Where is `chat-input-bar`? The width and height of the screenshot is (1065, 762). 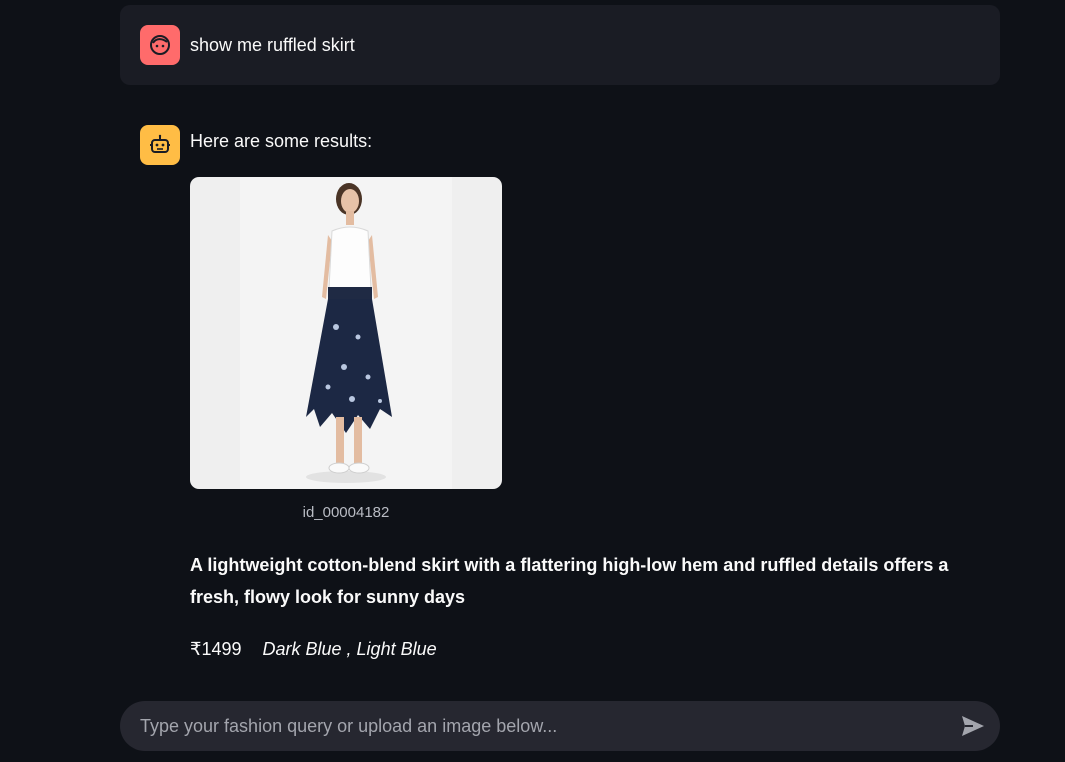 chat-input-bar is located at coordinates (560, 726).